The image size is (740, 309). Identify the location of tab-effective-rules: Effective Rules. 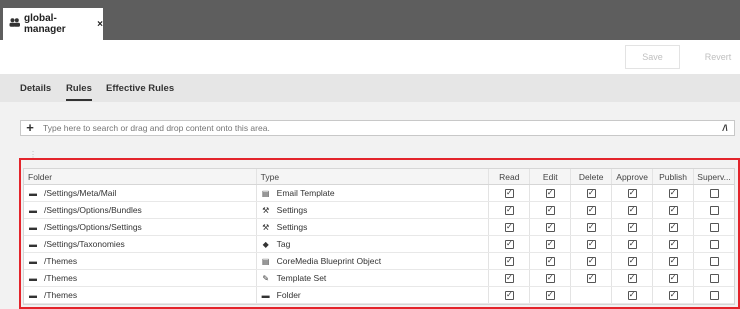
(140, 88).